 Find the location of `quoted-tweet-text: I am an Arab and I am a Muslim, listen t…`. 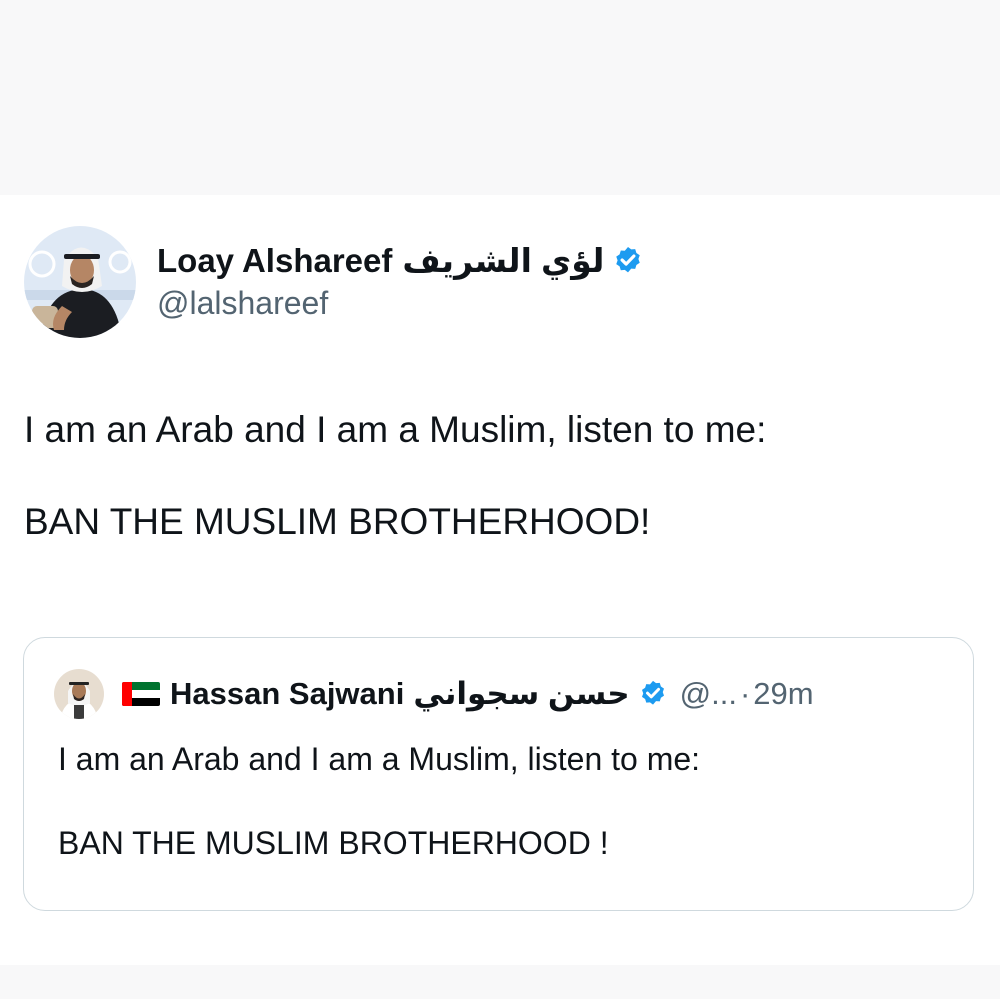

quoted-tweet-text: I am an Arab and I am a Muslim, listen t… is located at coordinates (379, 801).